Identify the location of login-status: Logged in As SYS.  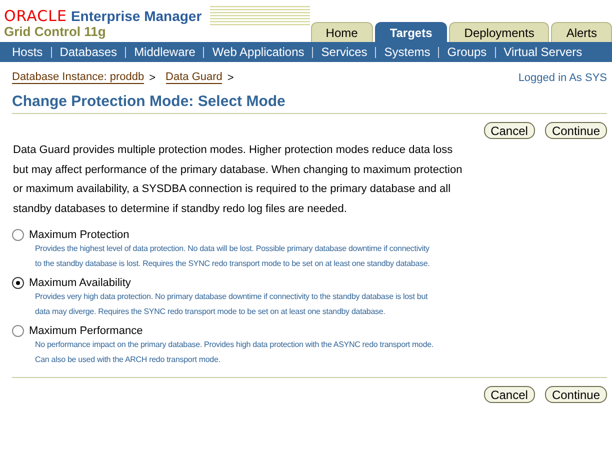
(562, 78).